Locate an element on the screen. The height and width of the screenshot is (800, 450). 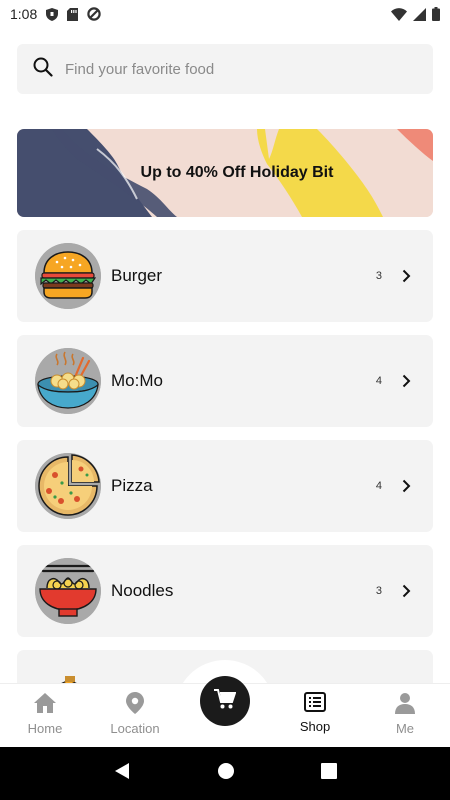
category-name: Burger is located at coordinates (137, 275).